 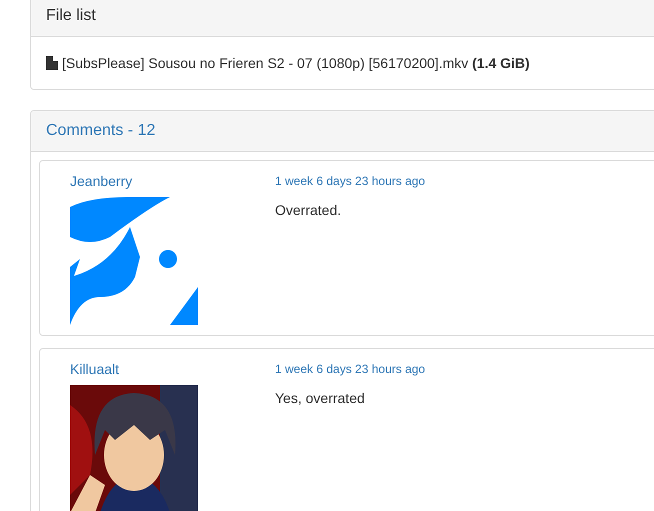 What do you see at coordinates (308, 210) in the screenshot?
I see `comment-text: Overrated.` at bounding box center [308, 210].